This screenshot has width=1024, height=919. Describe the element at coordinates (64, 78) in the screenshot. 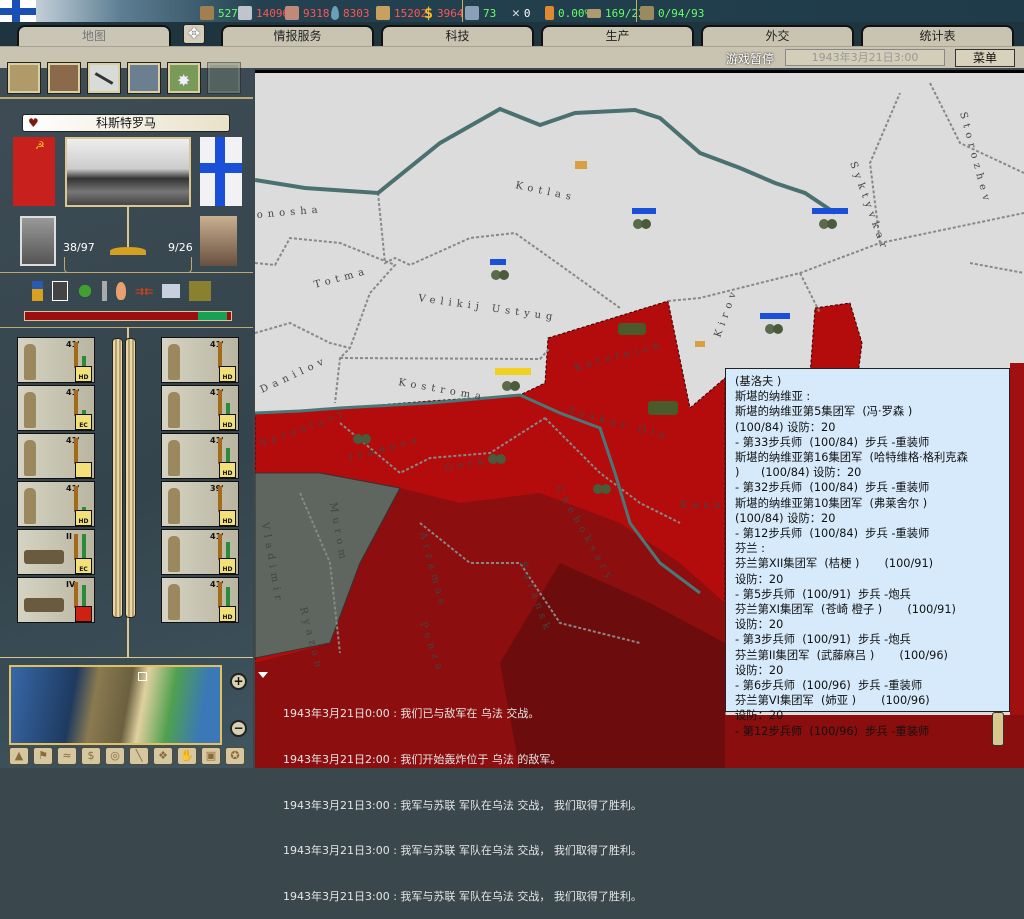

I see `land-units-button` at that location.